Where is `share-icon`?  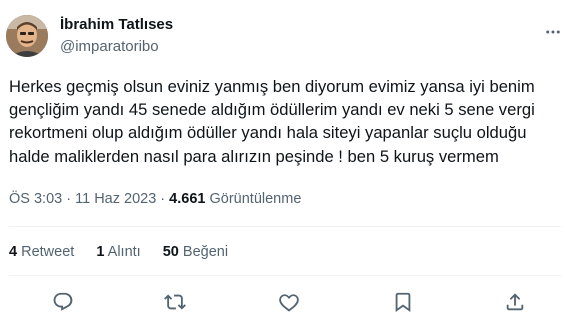 share-icon is located at coordinates (515, 302).